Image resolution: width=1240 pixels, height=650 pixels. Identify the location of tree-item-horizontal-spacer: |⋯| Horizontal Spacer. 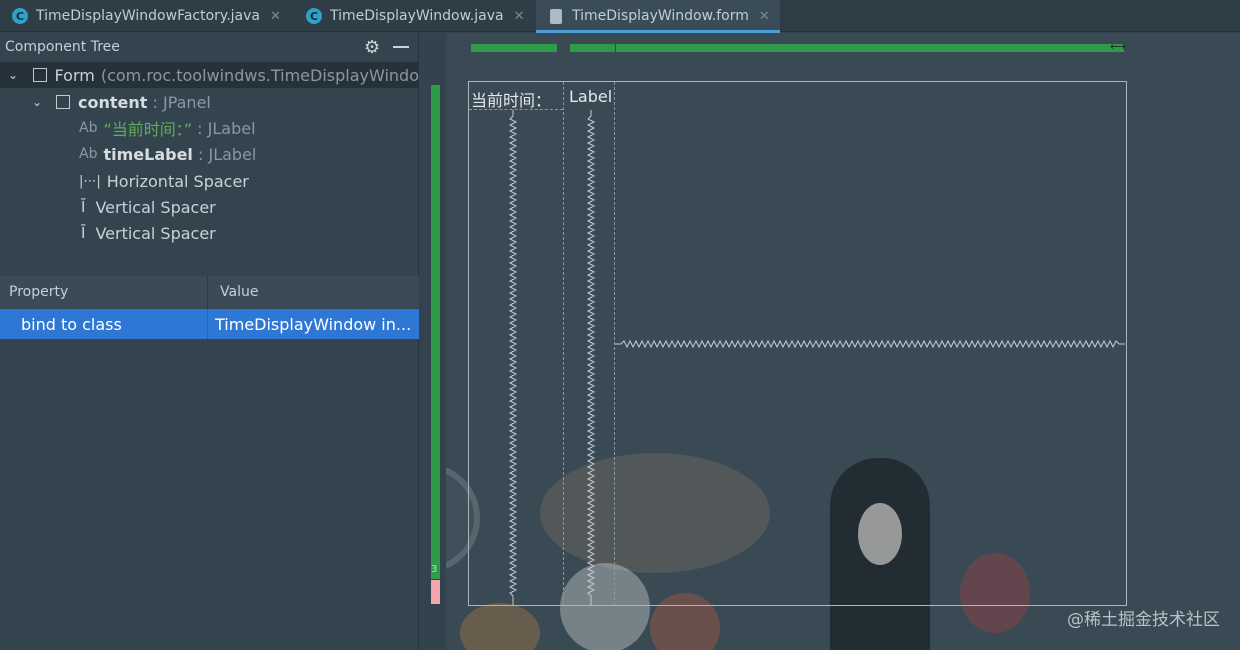
(209, 181).